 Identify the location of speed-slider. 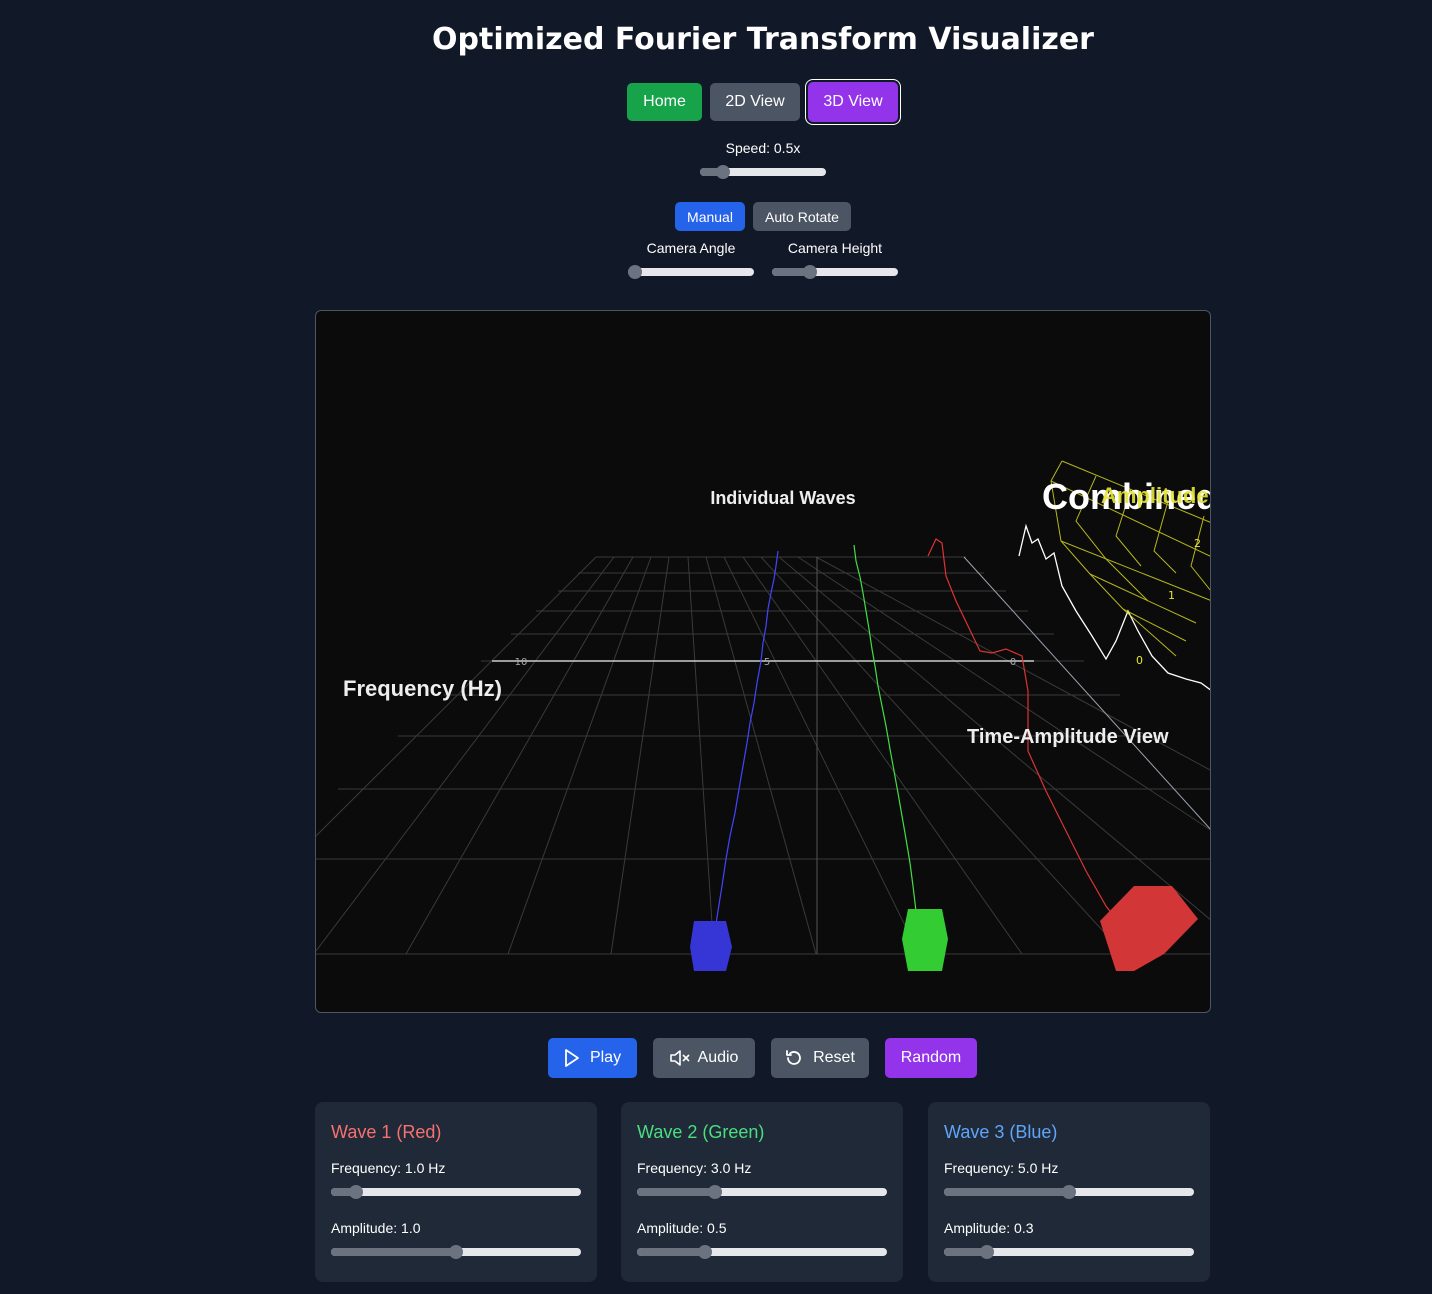
(763, 172).